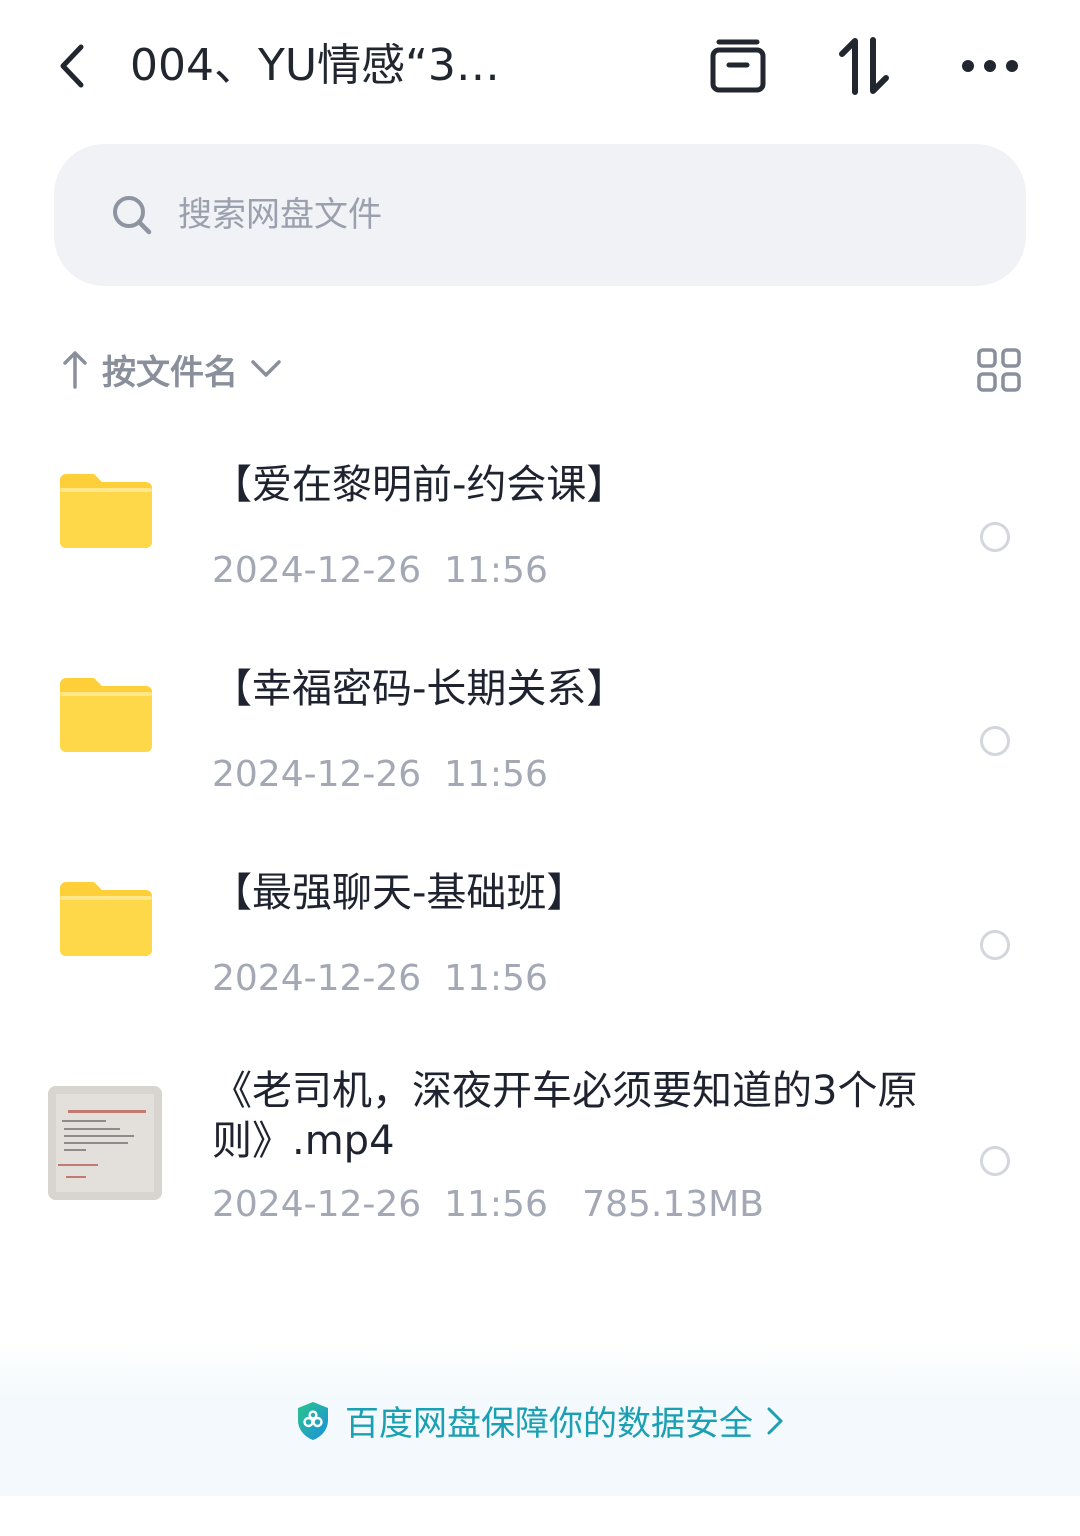 This screenshot has height=1536, width=1080. I want to click on sort-order-button, so click(864, 66).